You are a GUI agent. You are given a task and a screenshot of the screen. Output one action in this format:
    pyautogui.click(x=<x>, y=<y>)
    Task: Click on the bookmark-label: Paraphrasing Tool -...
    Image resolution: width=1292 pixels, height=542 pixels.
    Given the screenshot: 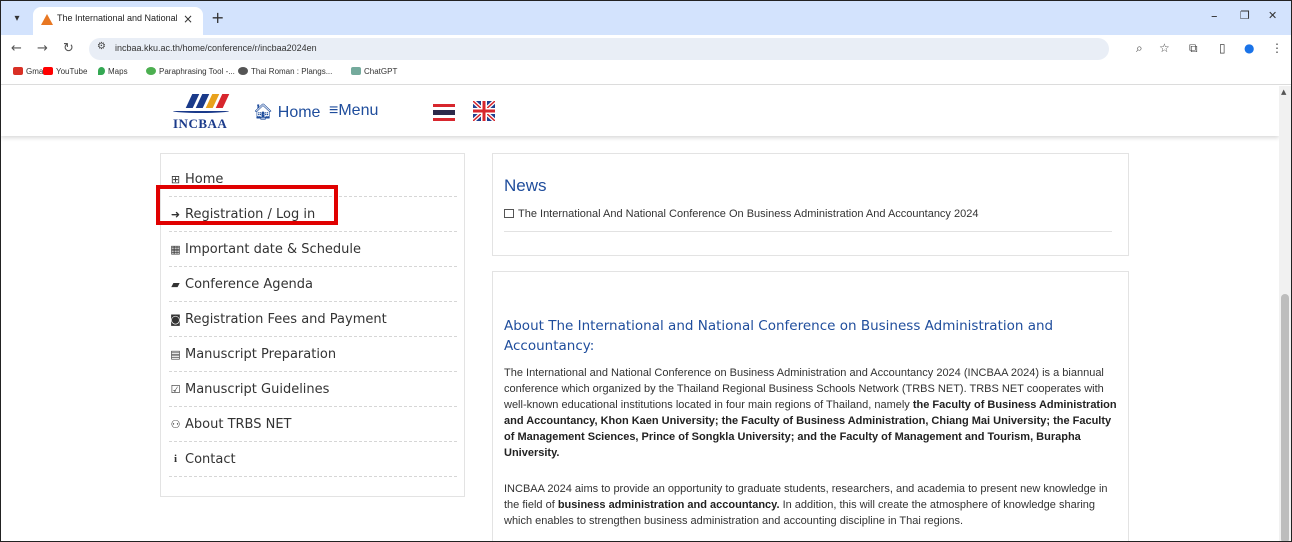 What is the action you would take?
    pyautogui.click(x=197, y=71)
    